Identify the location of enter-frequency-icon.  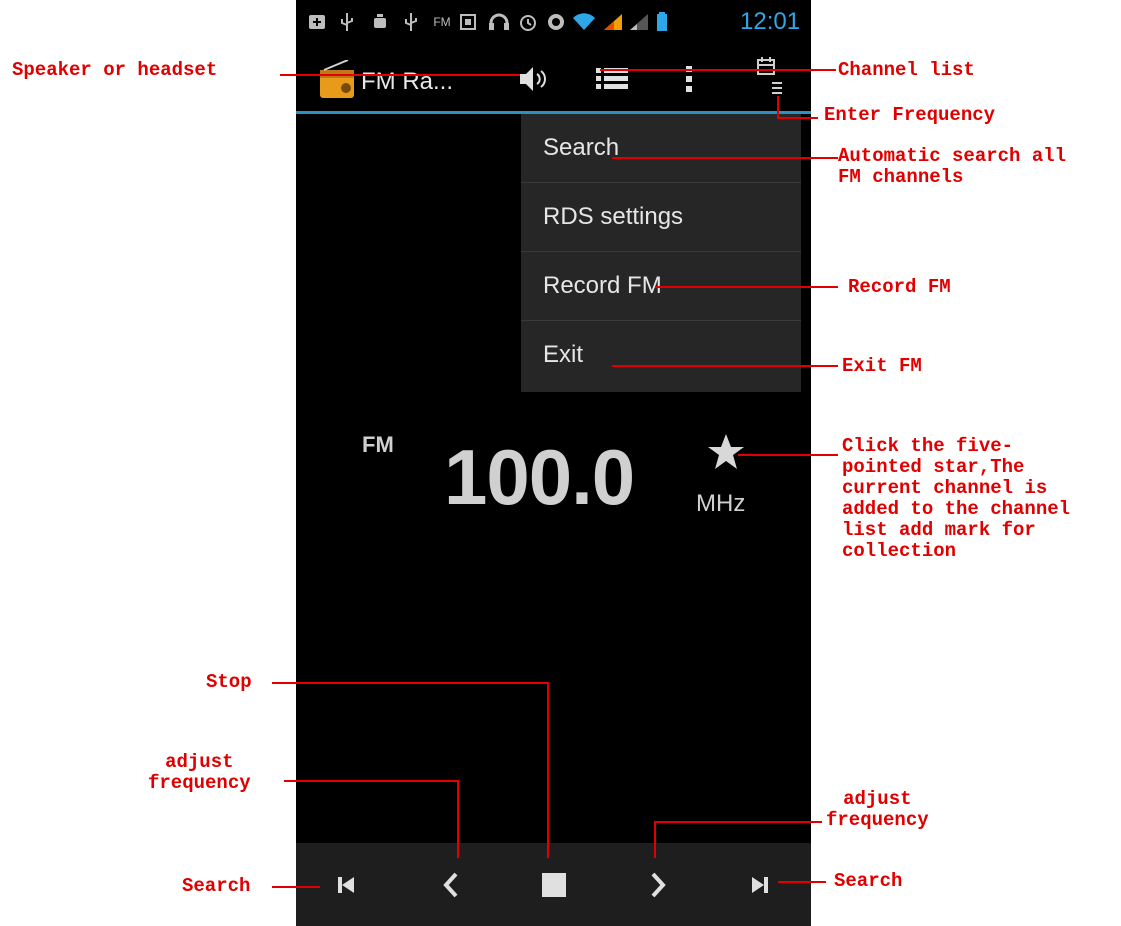
(772, 77).